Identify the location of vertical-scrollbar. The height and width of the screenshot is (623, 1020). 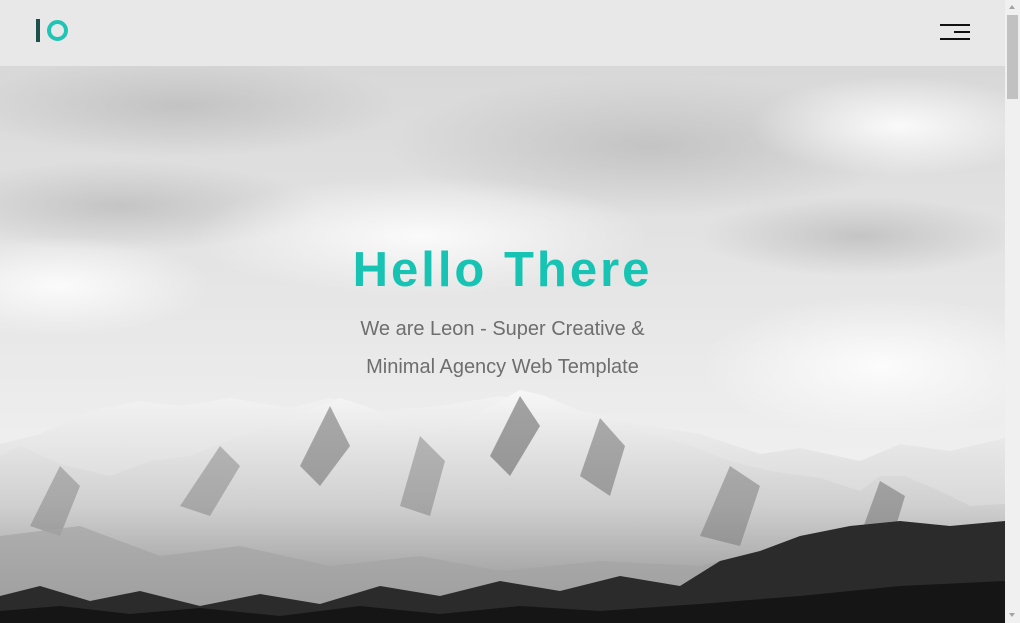
(1012, 311).